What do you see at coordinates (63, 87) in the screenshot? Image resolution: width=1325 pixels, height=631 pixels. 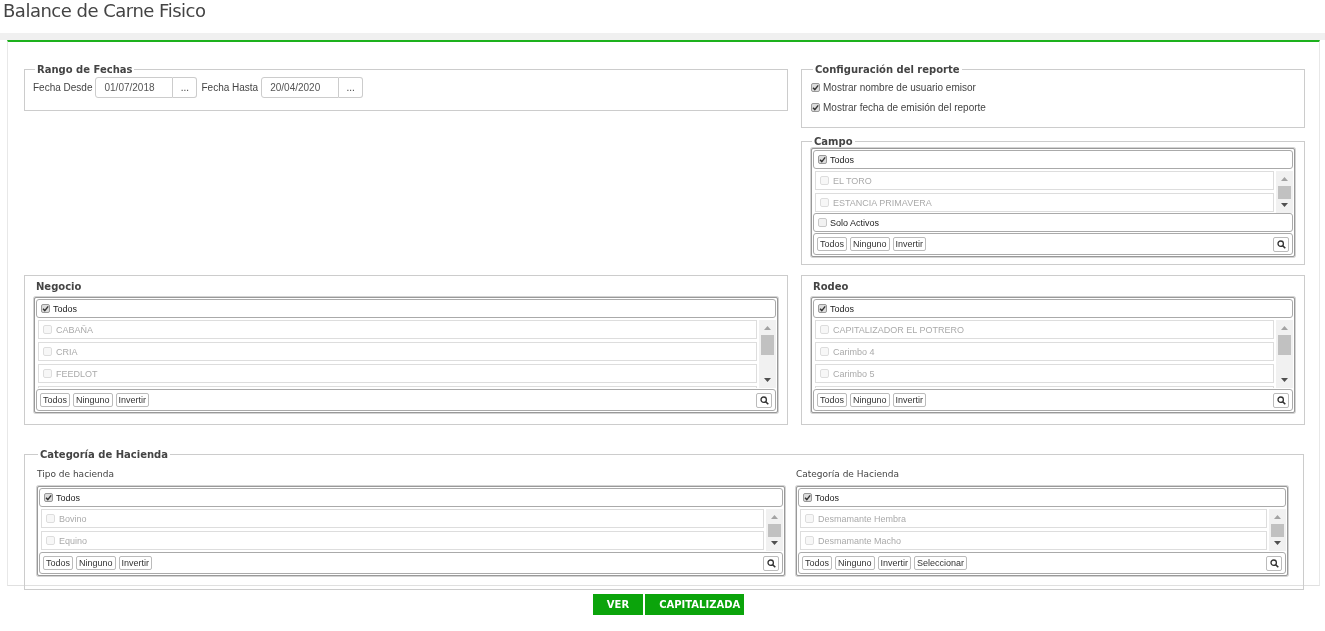 I see `field-label: Fecha Desde` at bounding box center [63, 87].